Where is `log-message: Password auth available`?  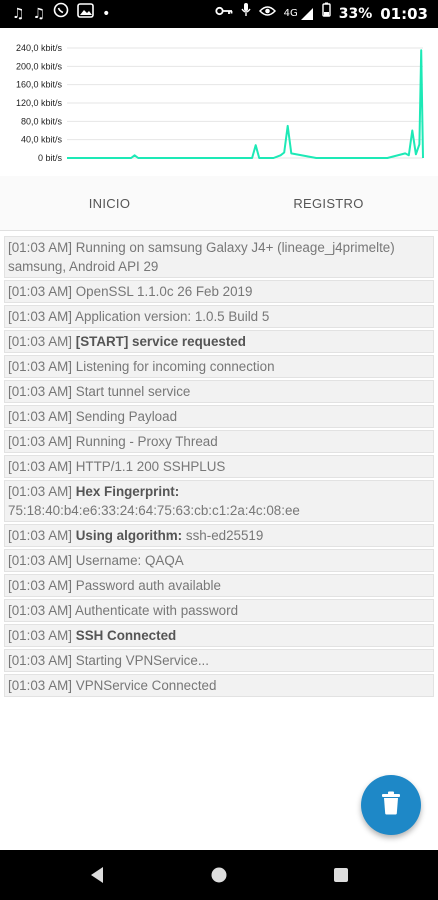 log-message: Password auth available is located at coordinates (148, 585).